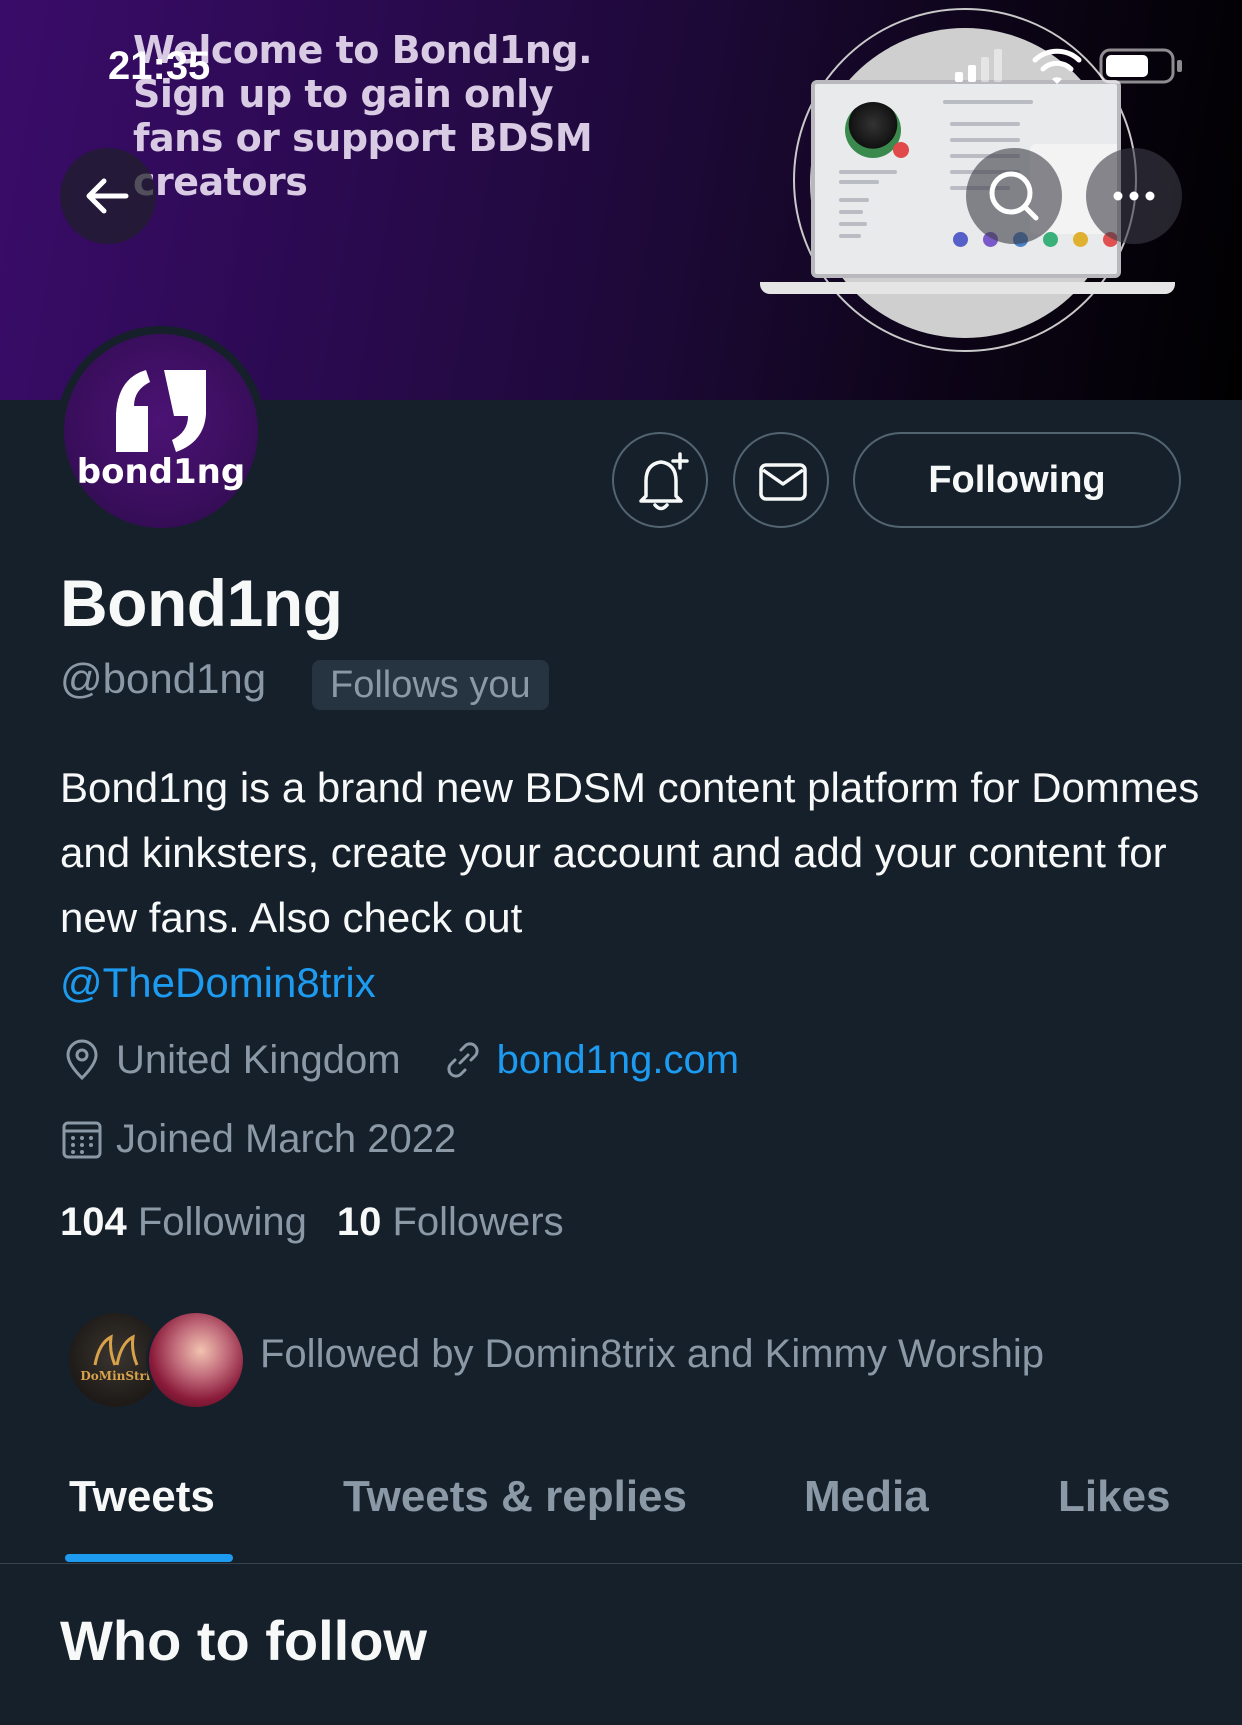 The height and width of the screenshot is (1725, 1242). Describe the element at coordinates (1057, 66) in the screenshot. I see `wifi-icon` at that location.